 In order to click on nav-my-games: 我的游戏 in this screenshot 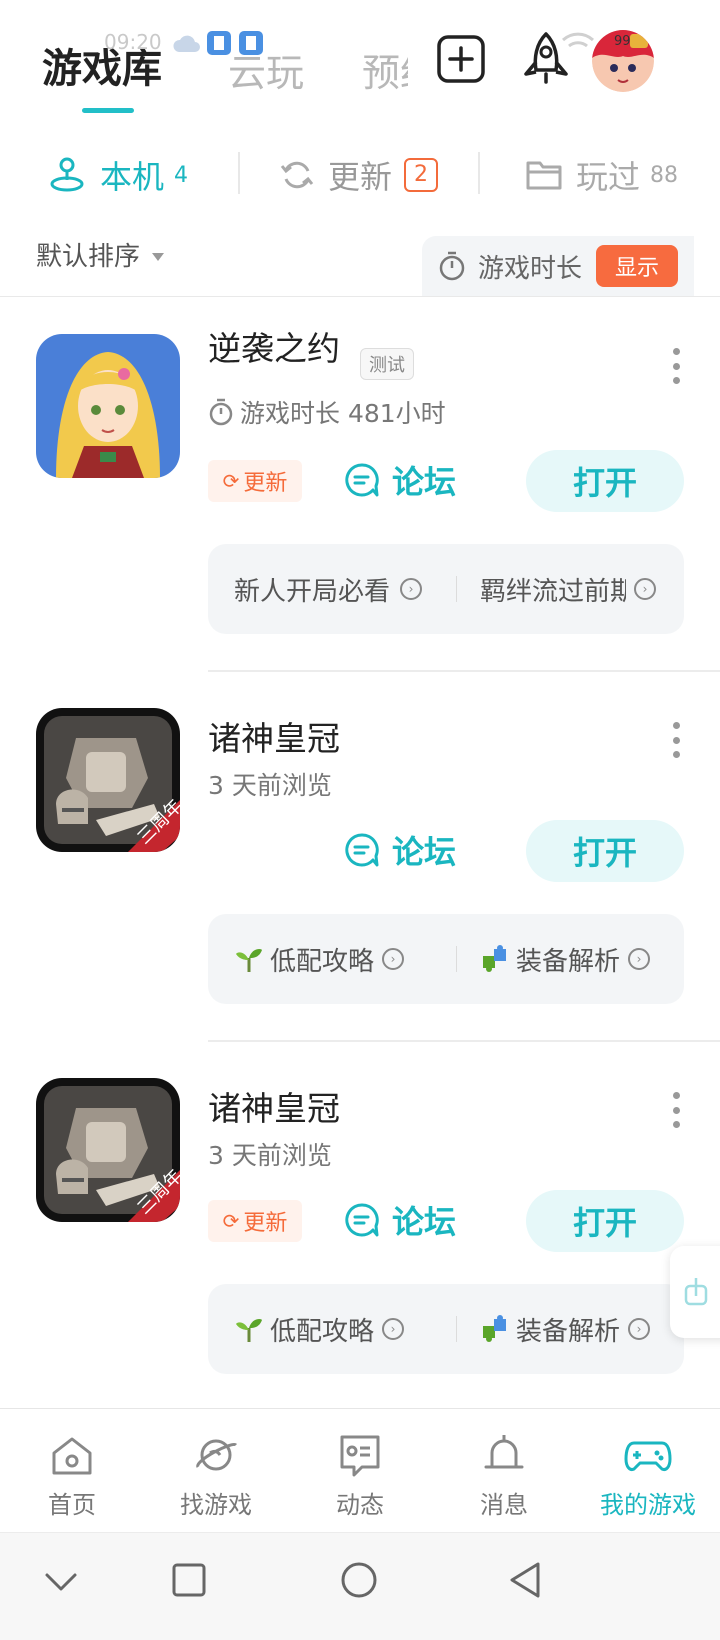, I will do `click(648, 1471)`.